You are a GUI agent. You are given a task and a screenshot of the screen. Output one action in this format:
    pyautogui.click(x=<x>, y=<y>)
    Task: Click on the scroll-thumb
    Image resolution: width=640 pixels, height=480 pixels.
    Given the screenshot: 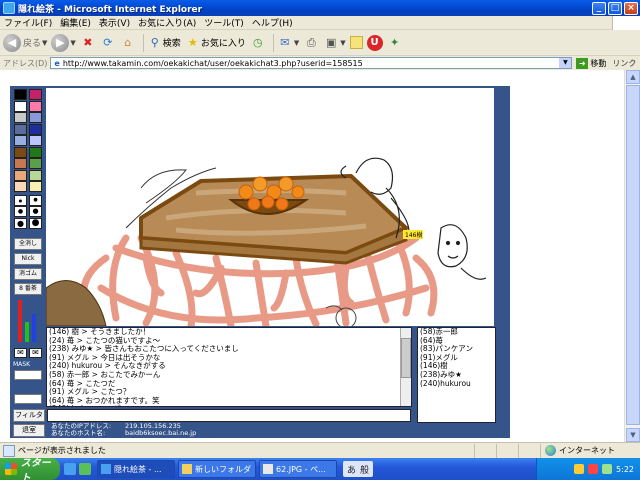 What is the action you would take?
    pyautogui.click(x=633, y=255)
    